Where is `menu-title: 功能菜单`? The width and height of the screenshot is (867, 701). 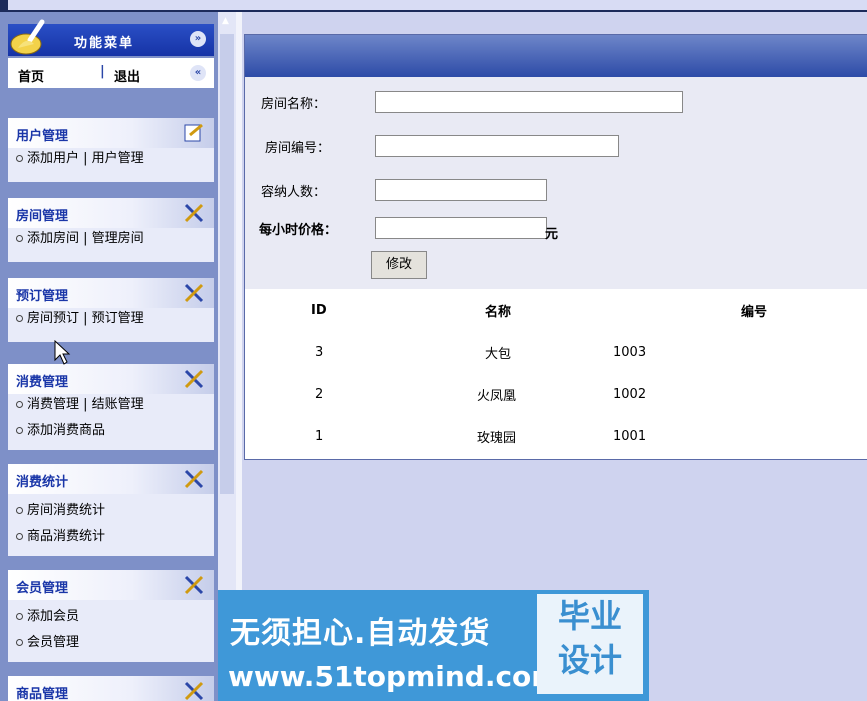
menu-title: 功能菜单 is located at coordinates (104, 43).